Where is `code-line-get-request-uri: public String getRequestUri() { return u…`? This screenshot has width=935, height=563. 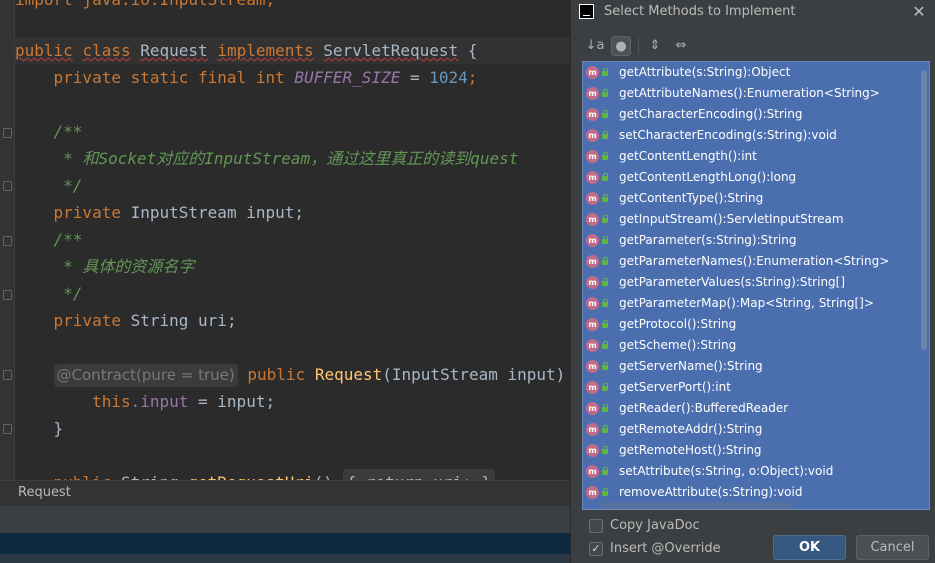
code-line-get-request-uri: public String getRequestUri() { return u… is located at coordinates (255, 474).